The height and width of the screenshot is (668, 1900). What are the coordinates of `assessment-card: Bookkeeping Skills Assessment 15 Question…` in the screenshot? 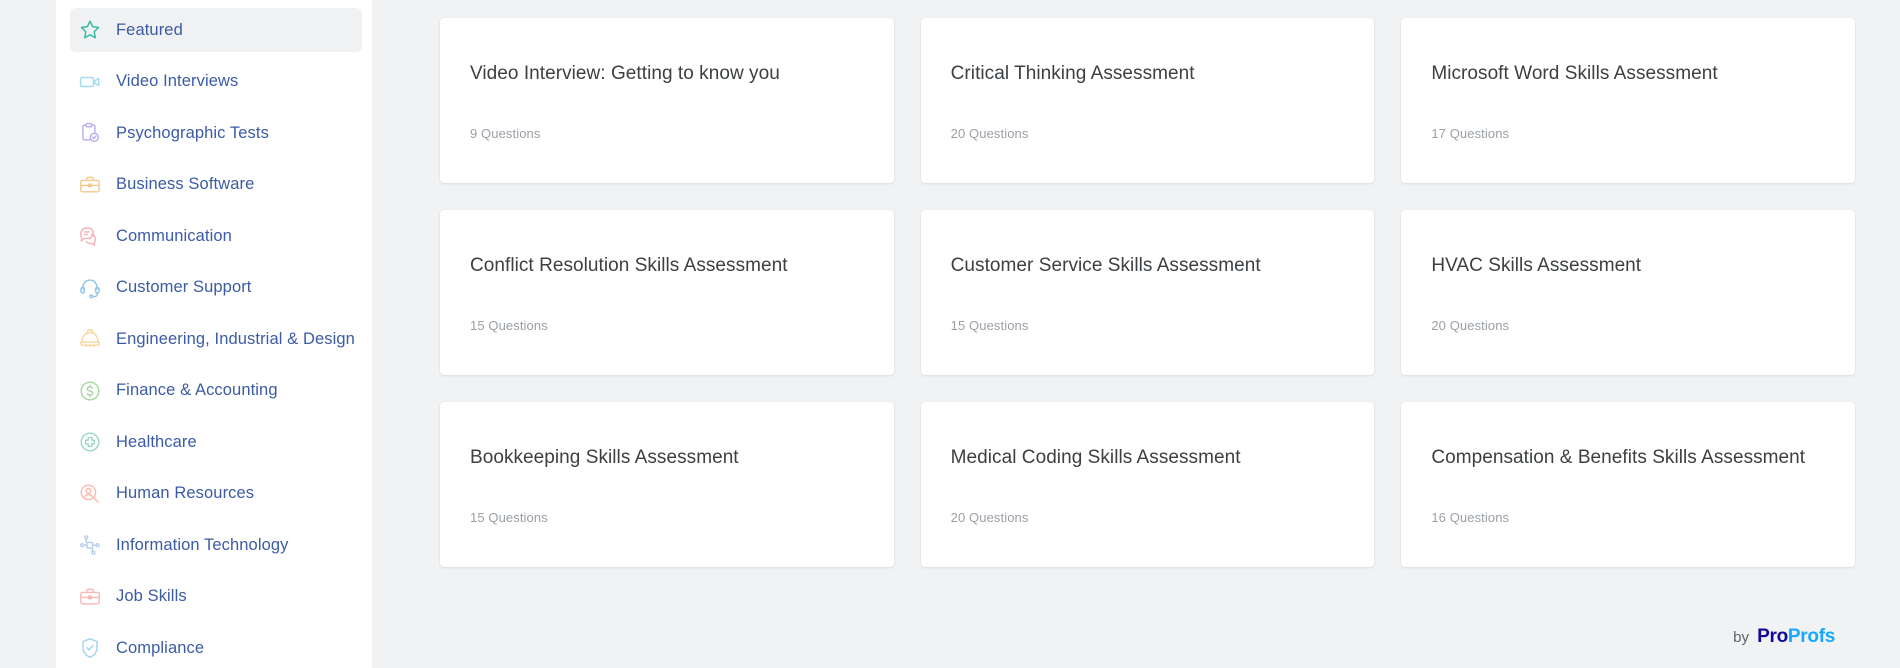 It's located at (667, 484).